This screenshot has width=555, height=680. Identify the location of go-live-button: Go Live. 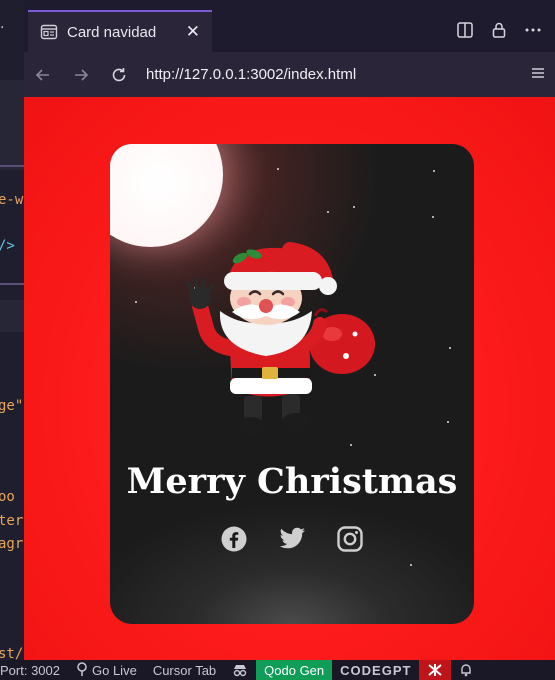
(106, 670).